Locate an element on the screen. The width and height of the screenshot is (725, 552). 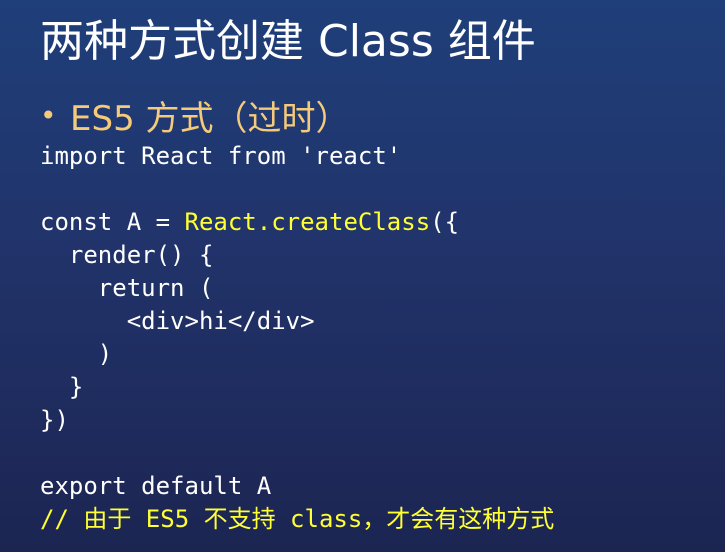
code-token: export default A is located at coordinates (156, 486).